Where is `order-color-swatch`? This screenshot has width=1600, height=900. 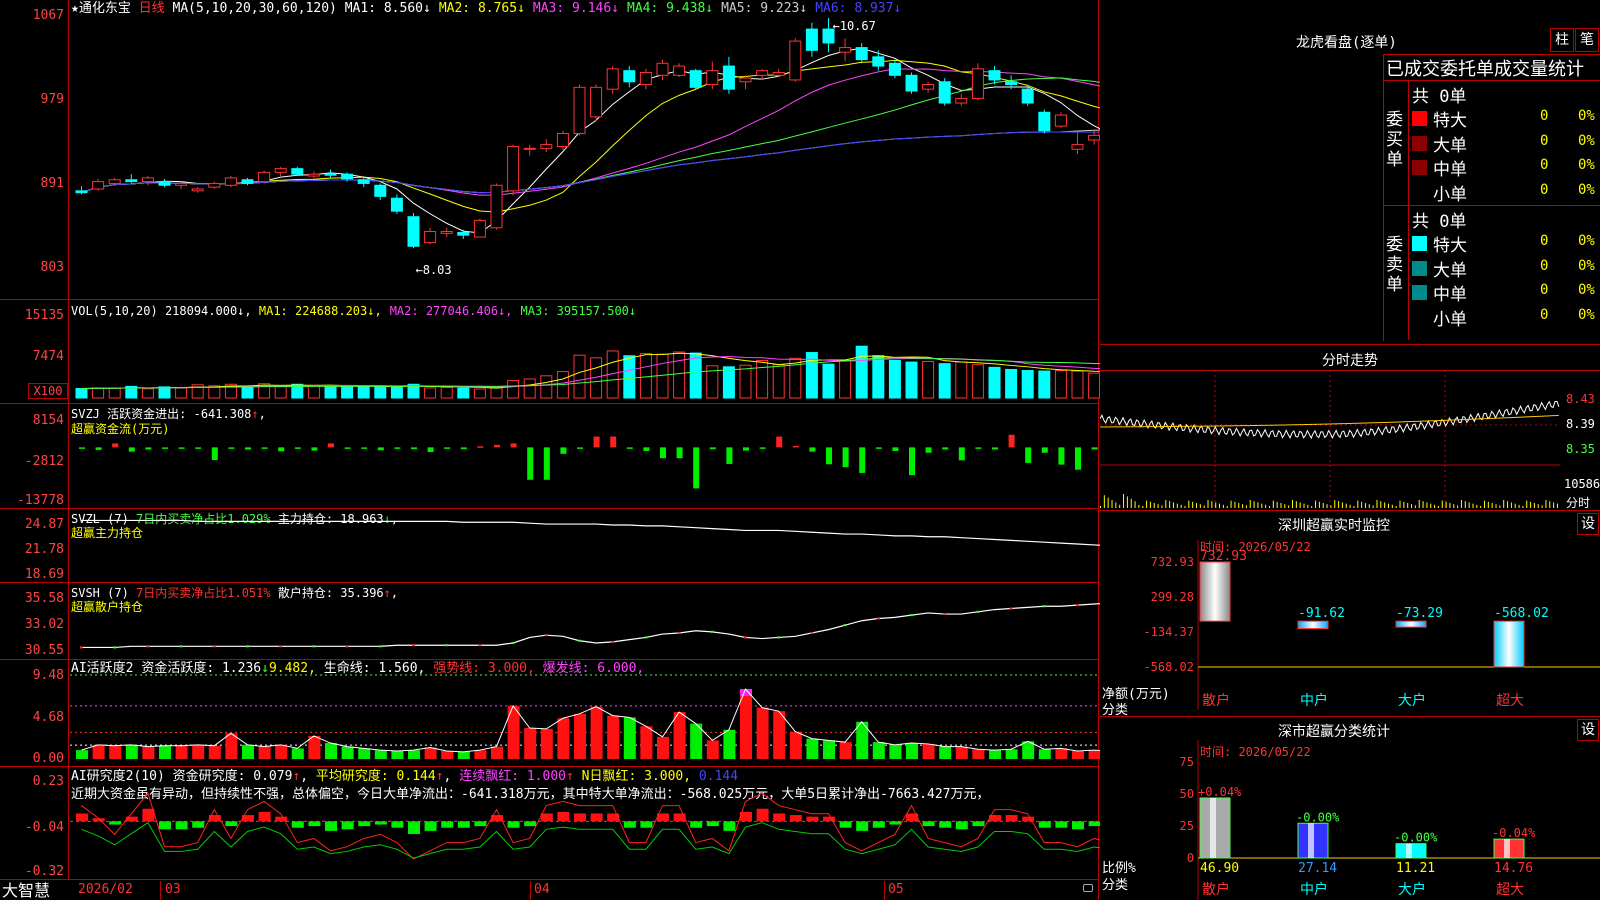
order-color-swatch is located at coordinates (1419, 292).